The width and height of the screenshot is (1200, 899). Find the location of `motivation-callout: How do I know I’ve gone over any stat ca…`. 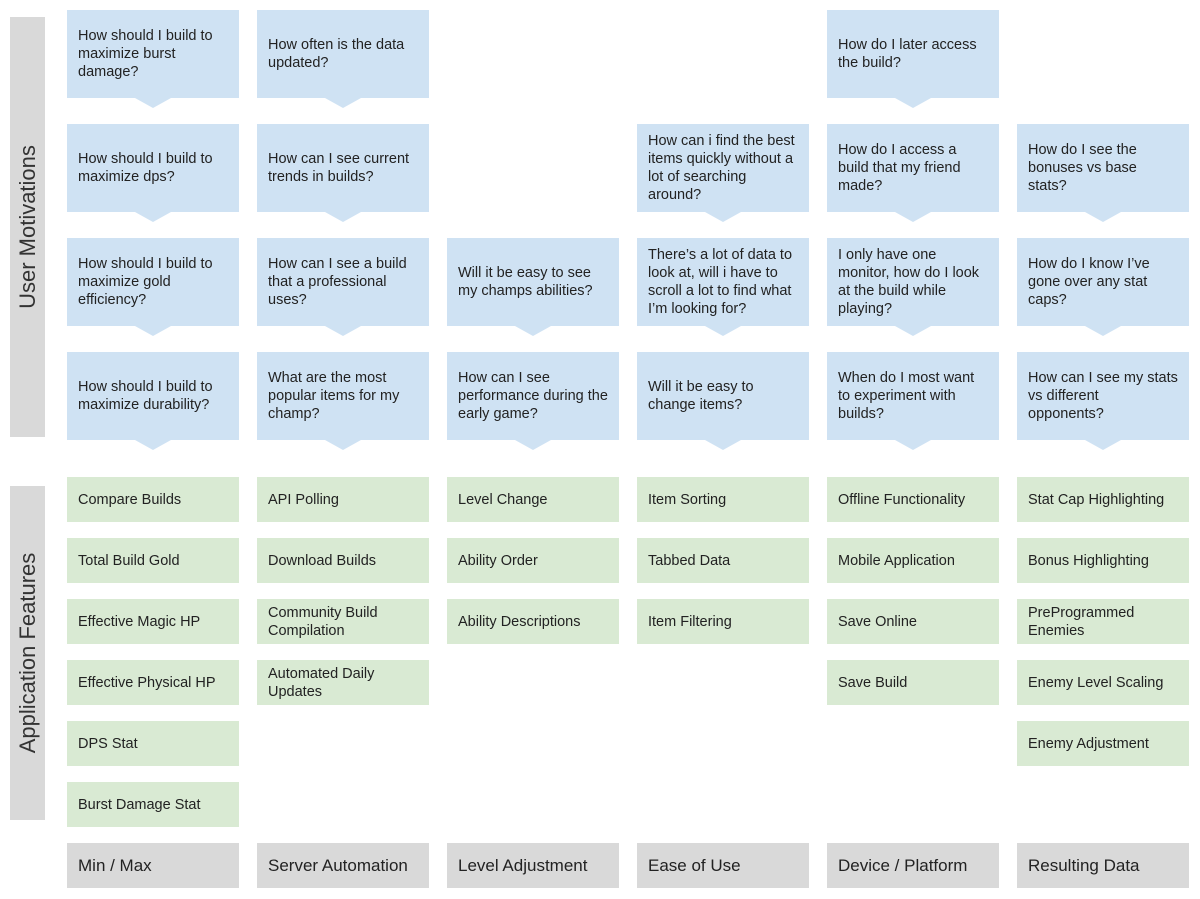

motivation-callout: How do I know I’ve gone over any stat ca… is located at coordinates (1103, 282).